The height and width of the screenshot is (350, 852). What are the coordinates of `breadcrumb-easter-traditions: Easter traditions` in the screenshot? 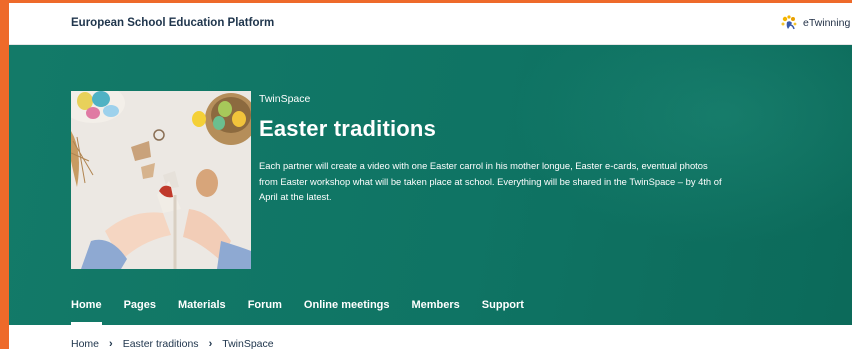 It's located at (161, 344).